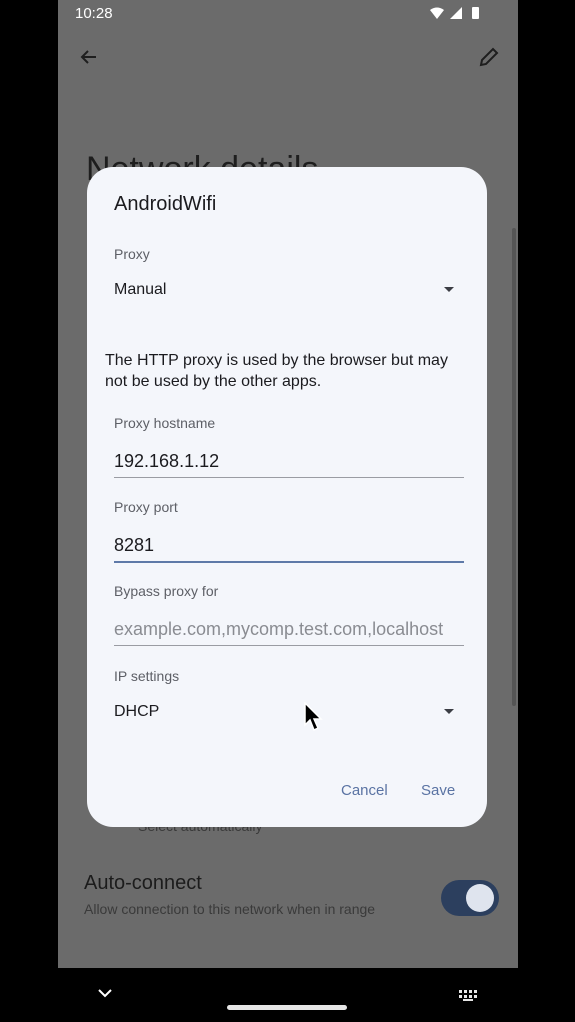 The width and height of the screenshot is (575, 1022). What do you see at coordinates (132, 254) in the screenshot?
I see `proxy-label: Proxy` at bounding box center [132, 254].